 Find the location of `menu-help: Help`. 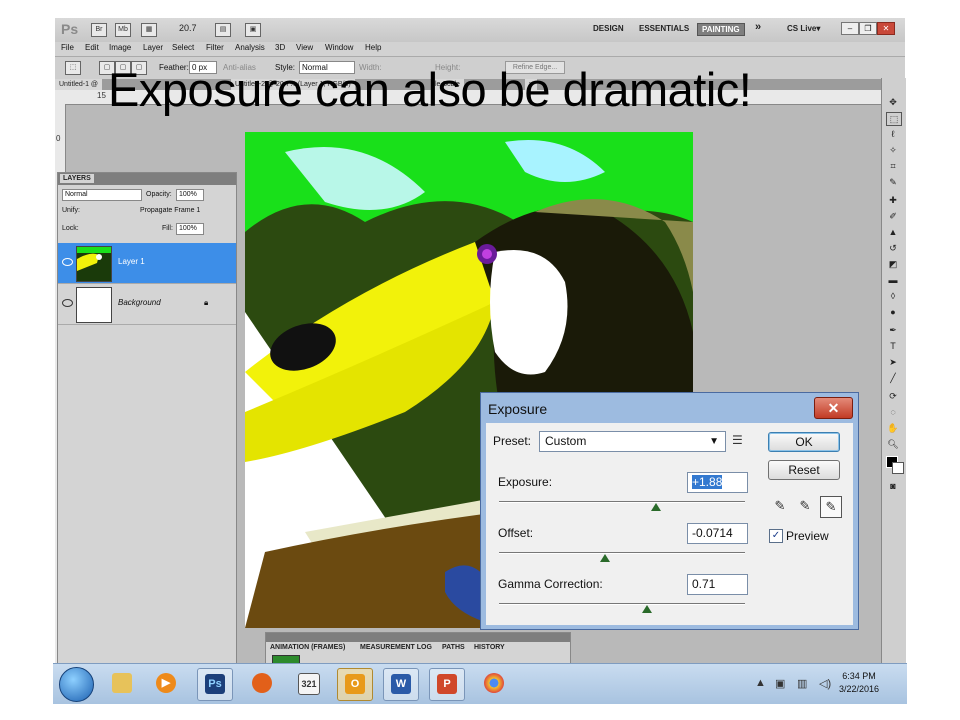

menu-help: Help is located at coordinates (373, 47).